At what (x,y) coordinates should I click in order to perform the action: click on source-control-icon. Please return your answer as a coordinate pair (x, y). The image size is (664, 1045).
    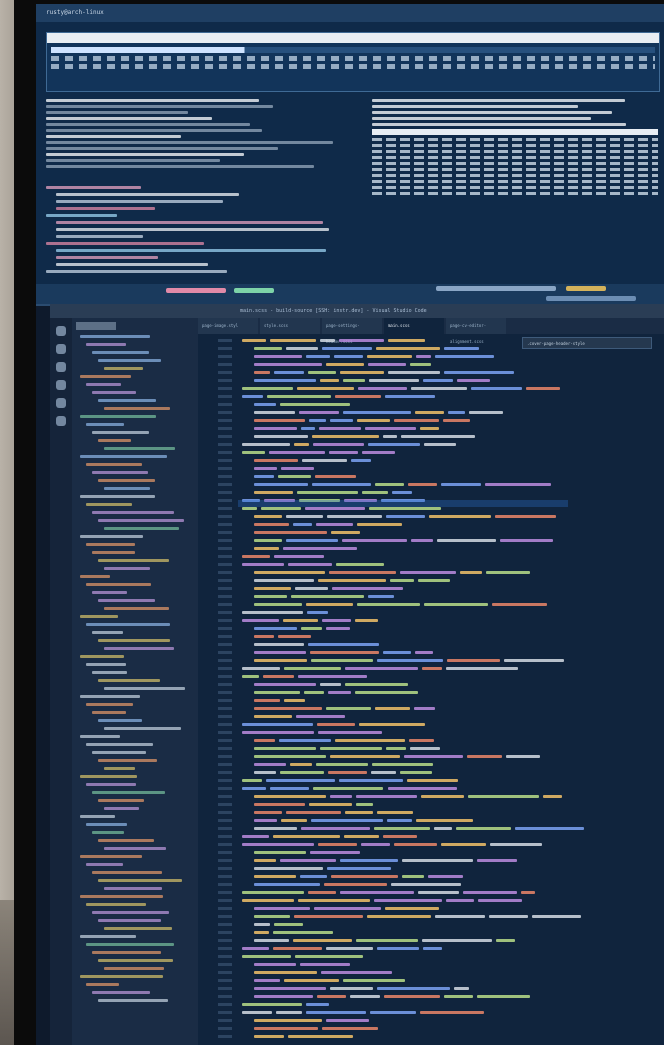
    Looking at the image, I should click on (61, 367).